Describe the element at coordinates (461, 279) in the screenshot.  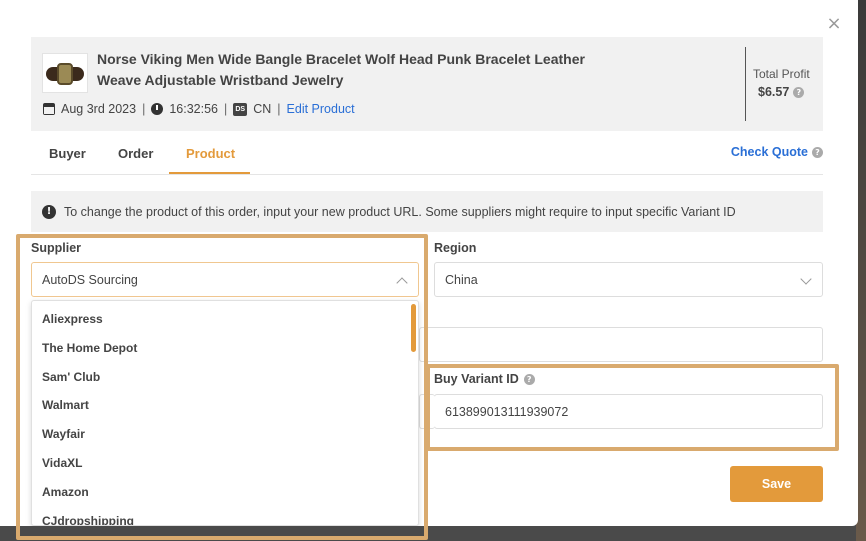
I see `region-selected-value: China` at that location.